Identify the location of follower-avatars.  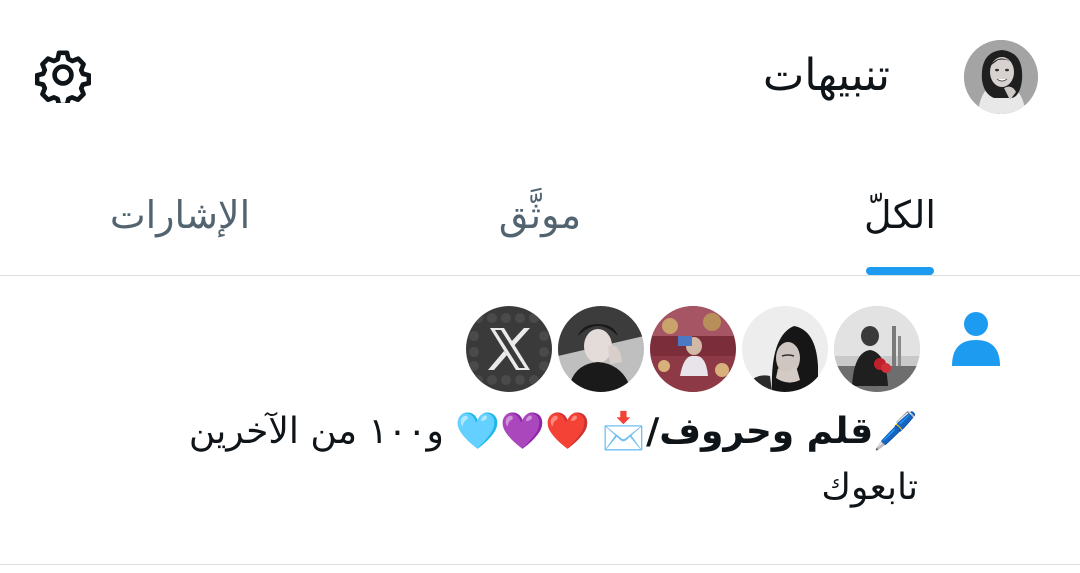
(692, 350).